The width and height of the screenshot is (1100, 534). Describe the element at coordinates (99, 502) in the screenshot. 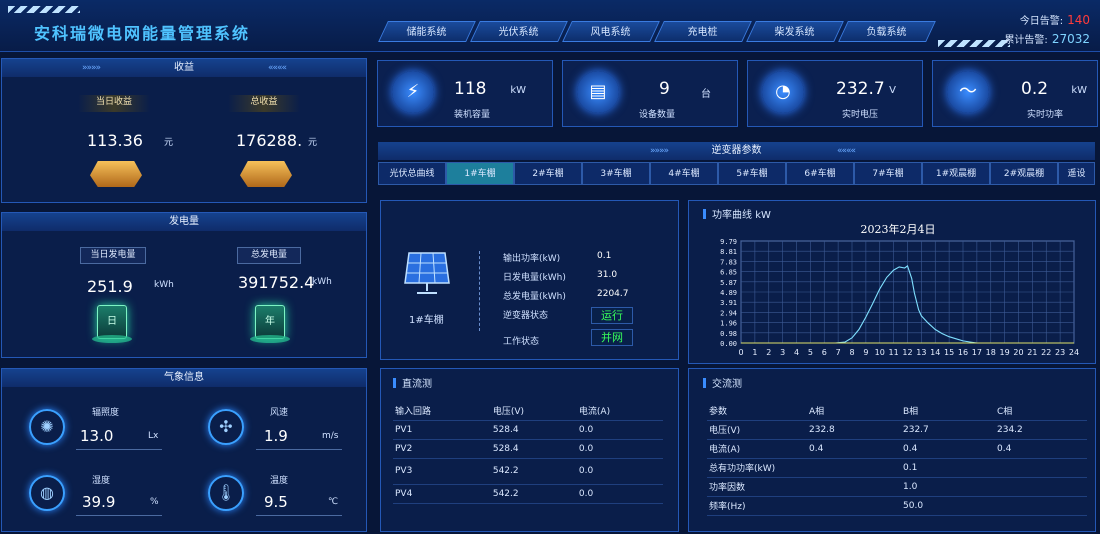

I see `humidity-value: 39.9` at that location.